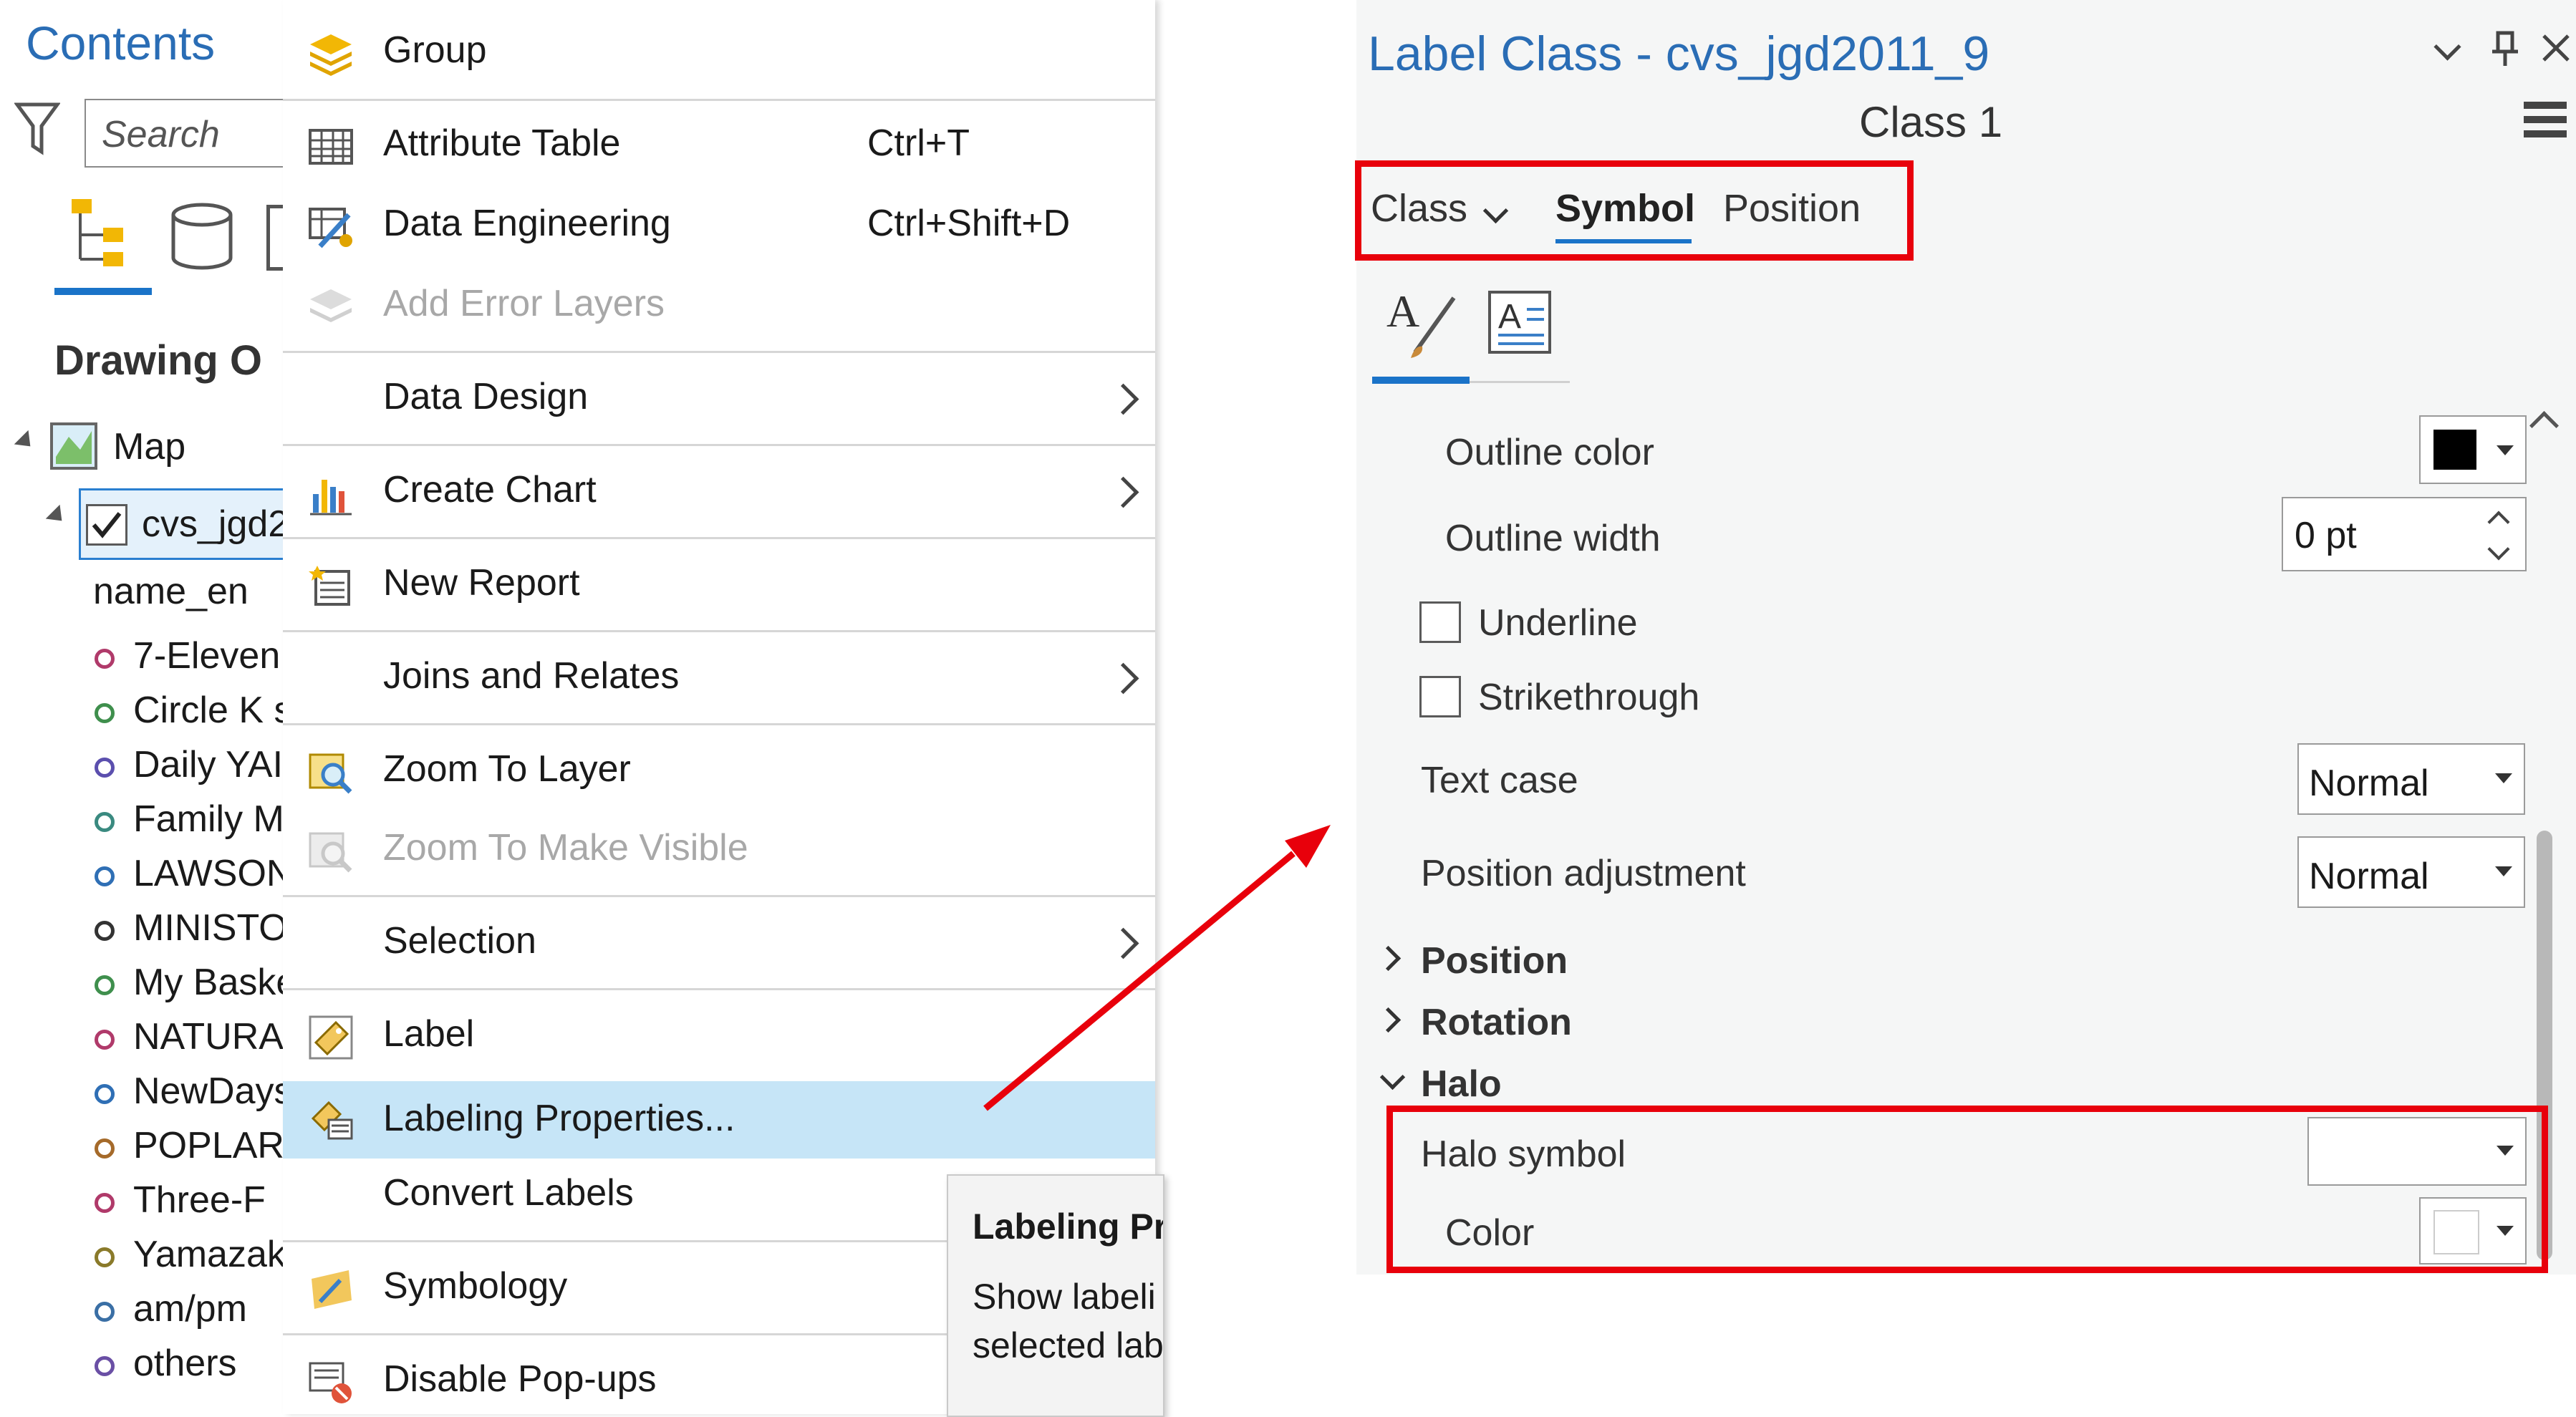  Describe the element at coordinates (1495, 960) in the screenshot. I see `section-position: Position` at that location.